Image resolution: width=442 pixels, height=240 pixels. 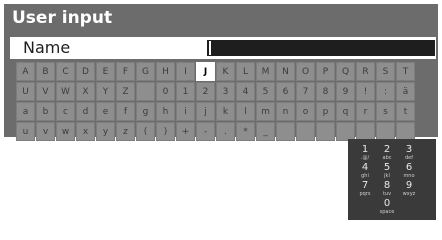 I want to click on key-l: l, so click(x=245, y=111).